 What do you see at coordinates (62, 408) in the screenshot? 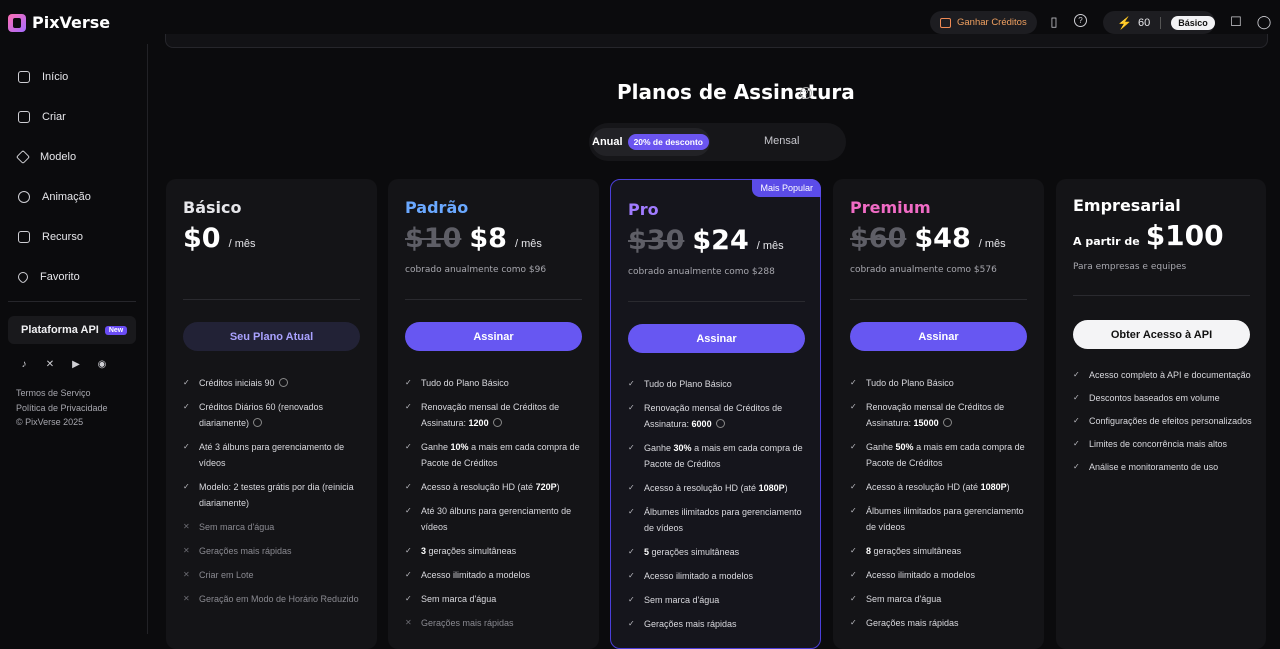
I see `privacy-link: Política de Privacidade` at bounding box center [62, 408].